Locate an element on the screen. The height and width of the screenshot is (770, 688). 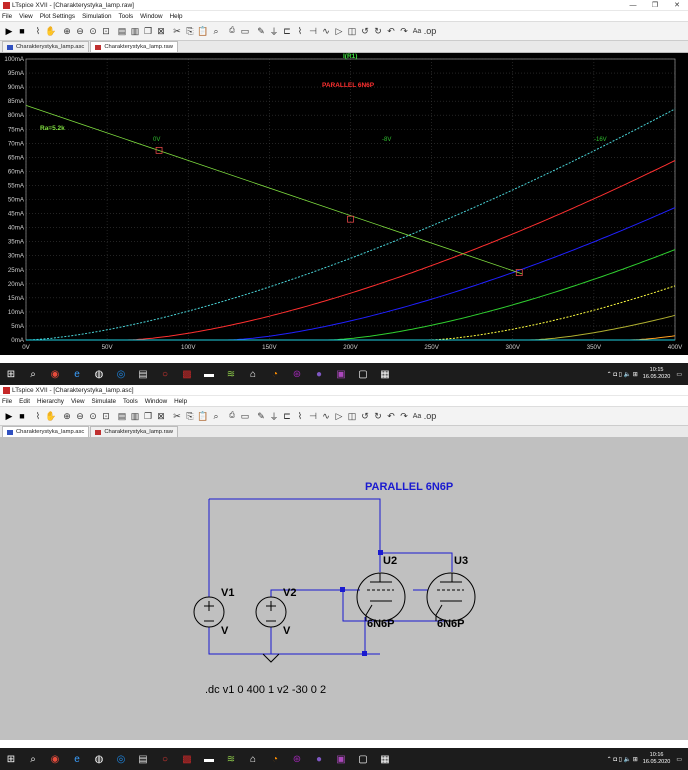
u3-tube is located at coordinates (451, 597).